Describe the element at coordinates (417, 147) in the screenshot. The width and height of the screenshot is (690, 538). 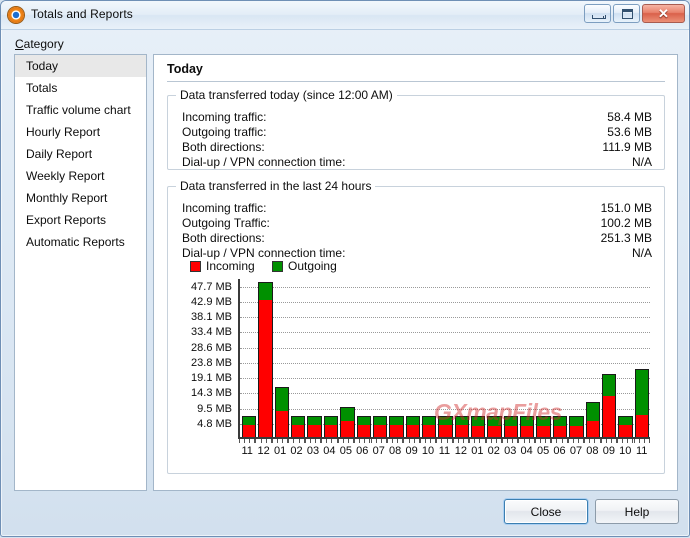
I see `today-both-row: Both directions: 111.9 MB` at that location.